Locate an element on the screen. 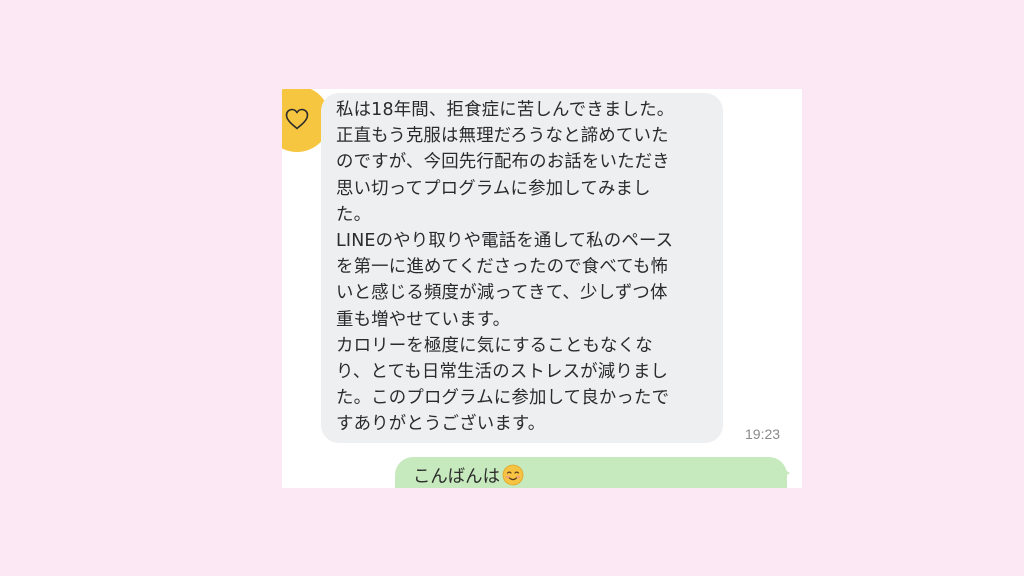 This screenshot has width=1024, height=576. message-line: カロリーを極度に気にすることもなくな is located at coordinates (494, 345).